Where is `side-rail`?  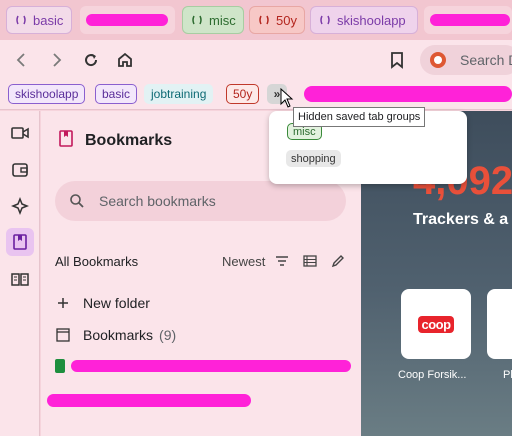
side-rail is located at coordinates (20, 273).